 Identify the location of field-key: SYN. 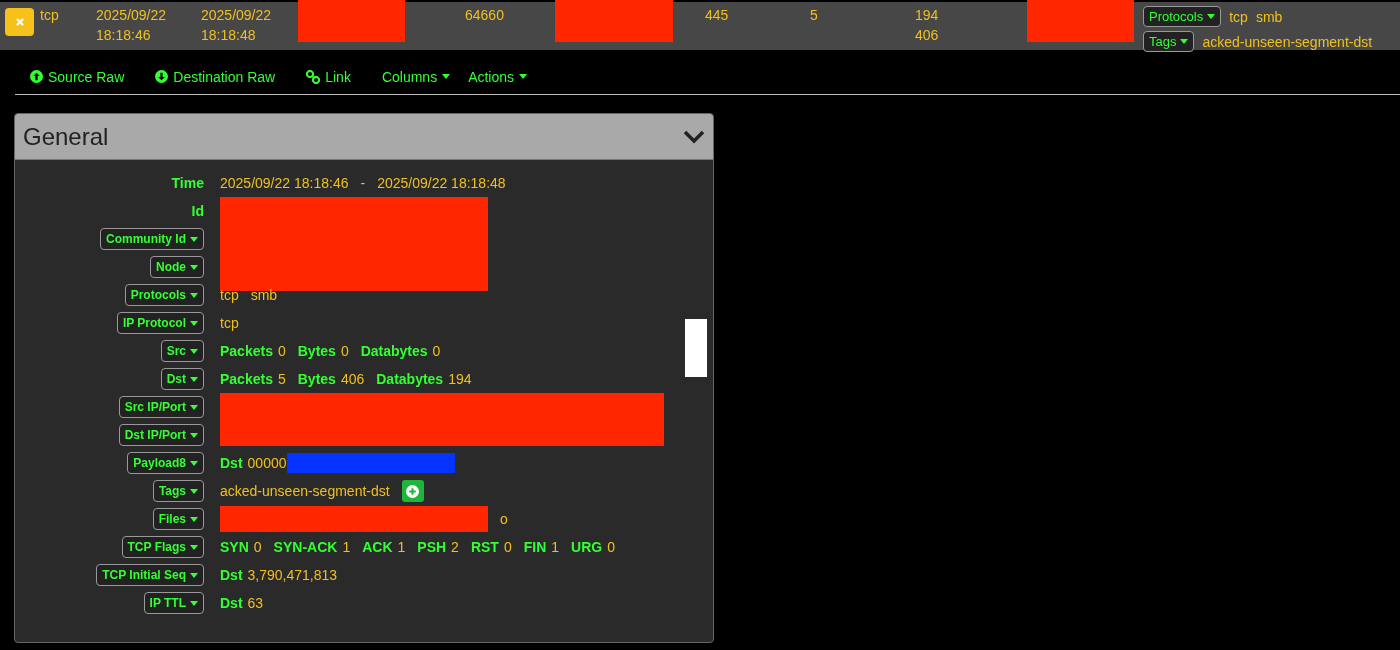
(234, 547).